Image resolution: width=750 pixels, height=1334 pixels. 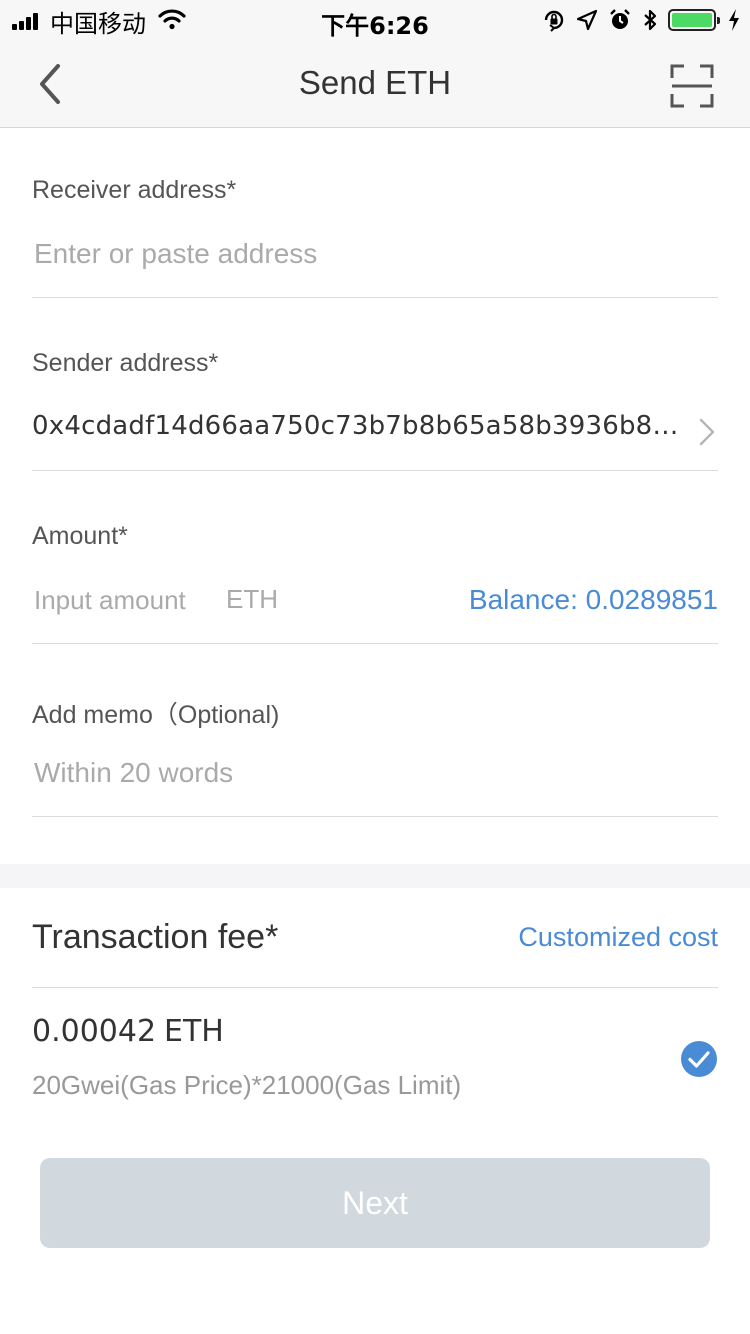 I want to click on location-icon, so click(x=587, y=20).